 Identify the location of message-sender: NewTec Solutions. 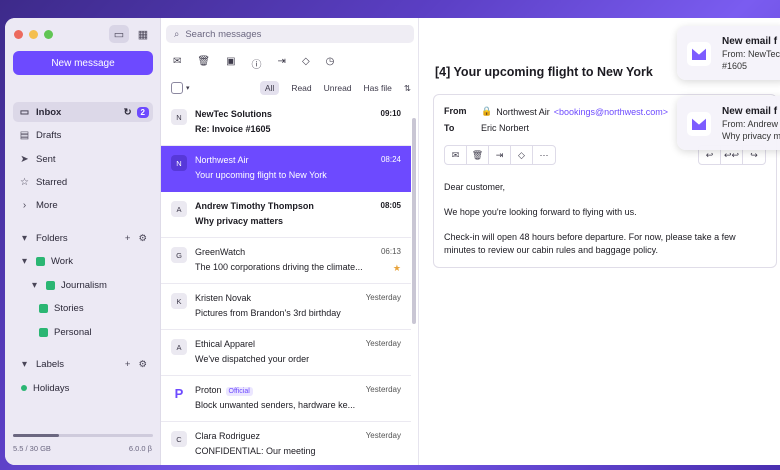
(233, 114).